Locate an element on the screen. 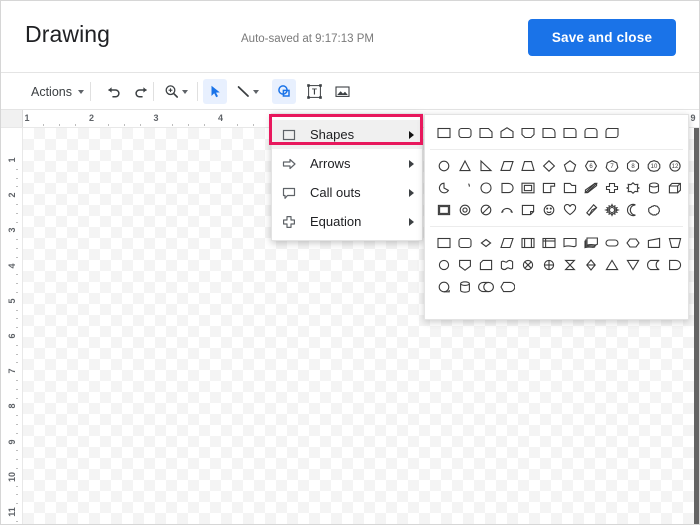  shape-flowchart-display-icon is located at coordinates (506, 287).